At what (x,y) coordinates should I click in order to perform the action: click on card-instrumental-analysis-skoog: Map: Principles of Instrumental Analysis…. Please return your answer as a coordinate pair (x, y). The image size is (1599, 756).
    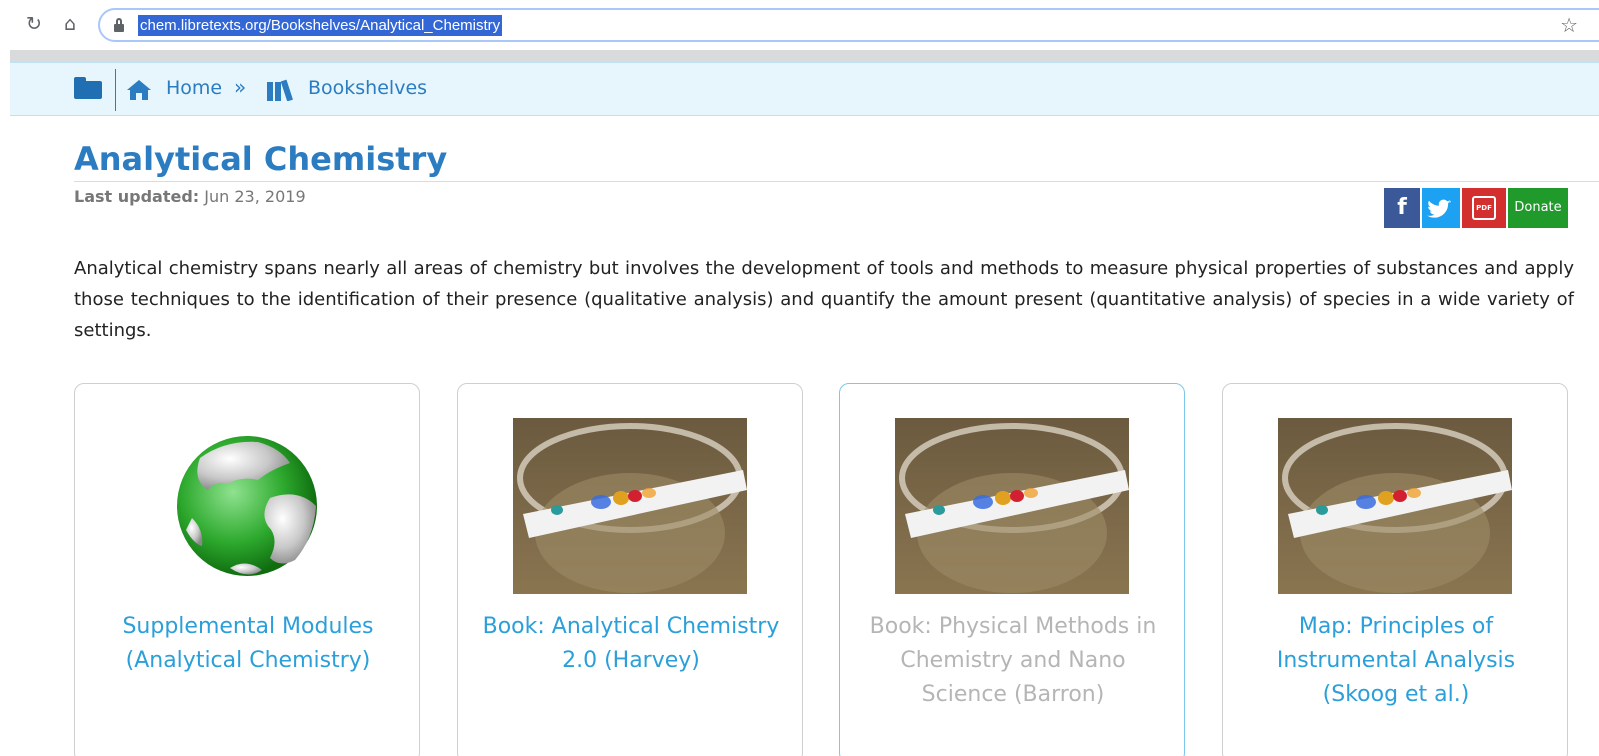
    Looking at the image, I should click on (1395, 569).